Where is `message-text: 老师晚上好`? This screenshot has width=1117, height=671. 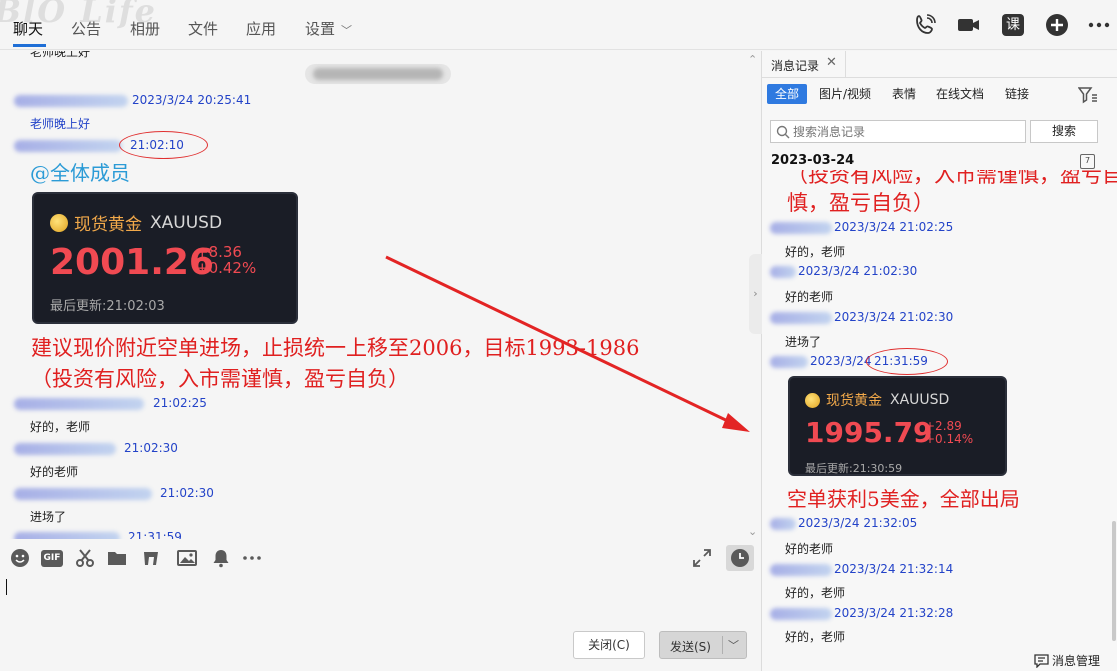
message-text: 老师晚上好 is located at coordinates (60, 123).